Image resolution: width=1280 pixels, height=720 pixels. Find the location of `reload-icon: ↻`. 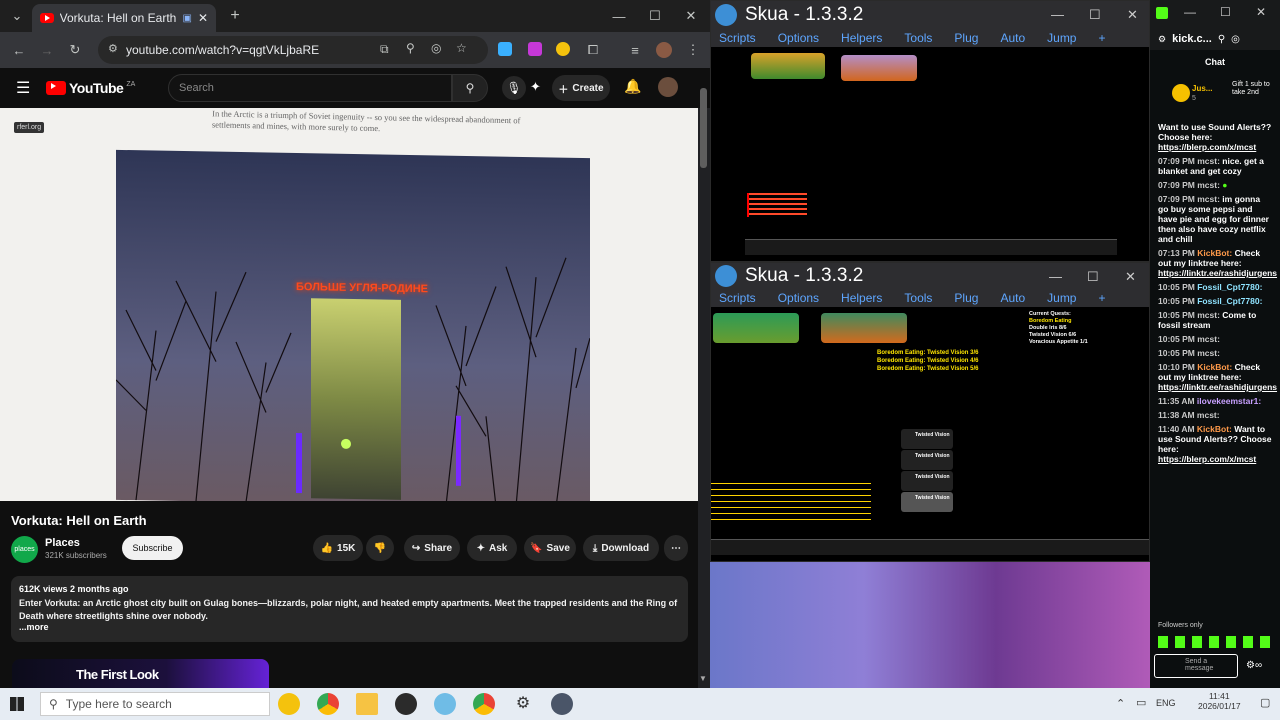

reload-icon: ↻ is located at coordinates (75, 50).